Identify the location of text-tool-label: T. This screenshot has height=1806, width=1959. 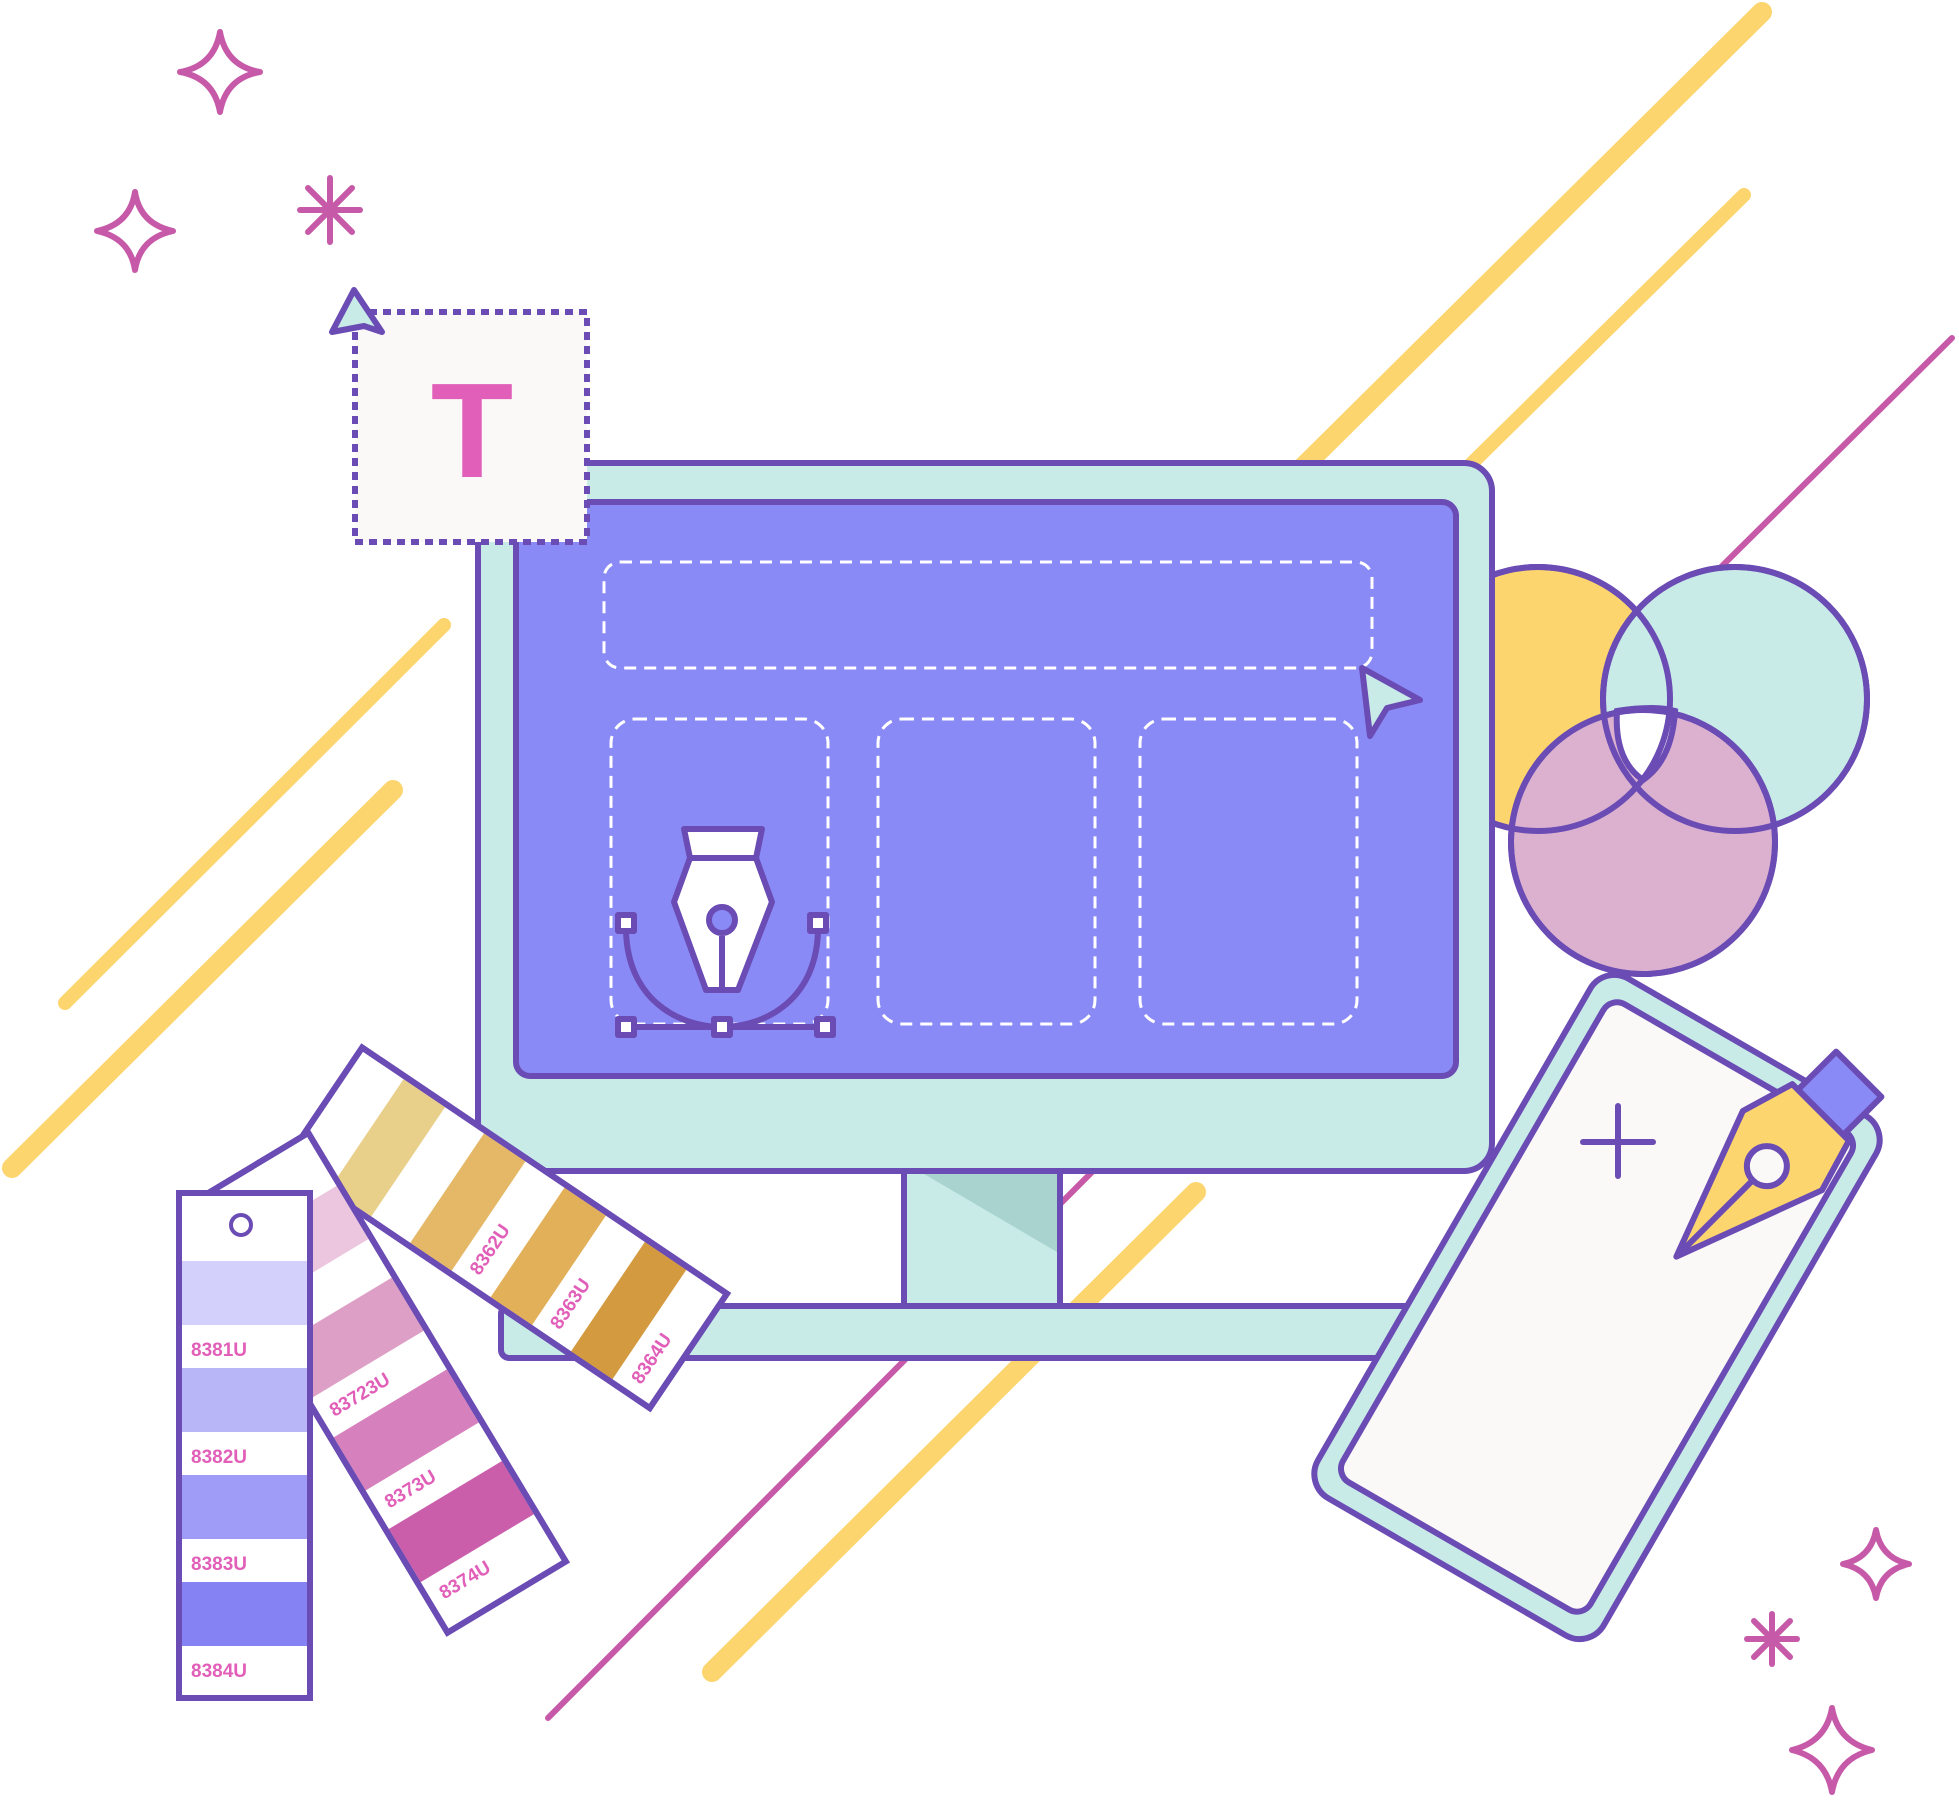
(472, 430).